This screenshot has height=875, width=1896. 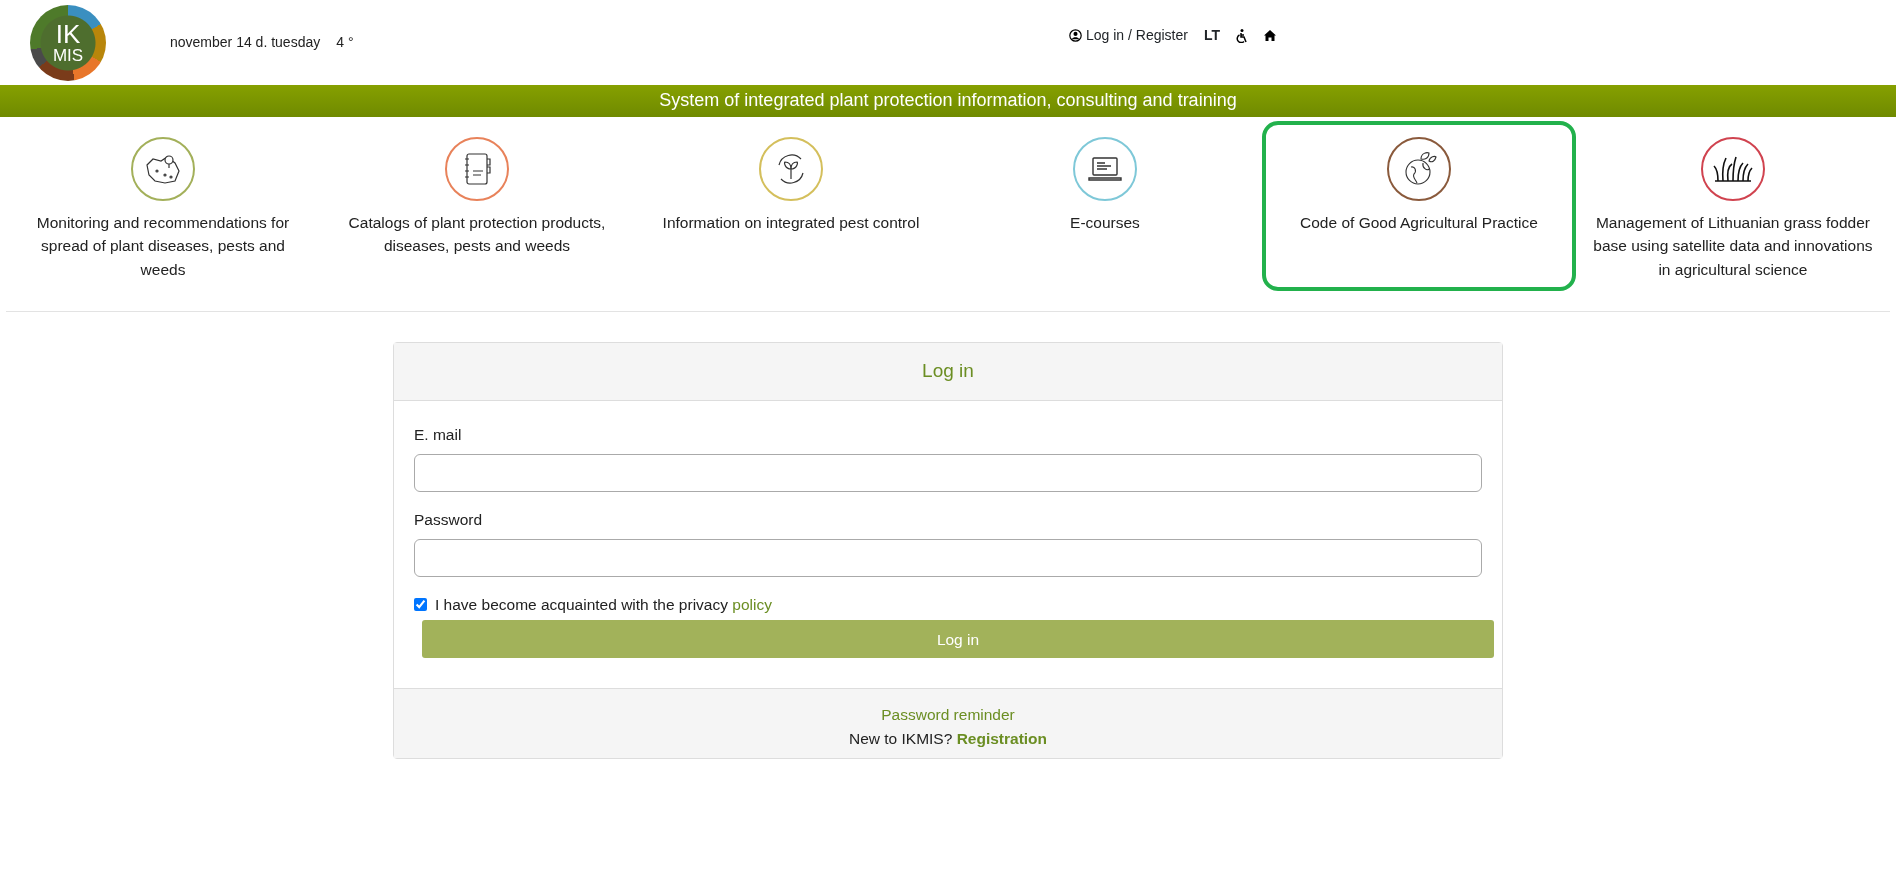 What do you see at coordinates (1732, 206) in the screenshot?
I see `category-link: Management of Lithuanian grass fodder base using satellite data and innovations in agricultural science` at bounding box center [1732, 206].